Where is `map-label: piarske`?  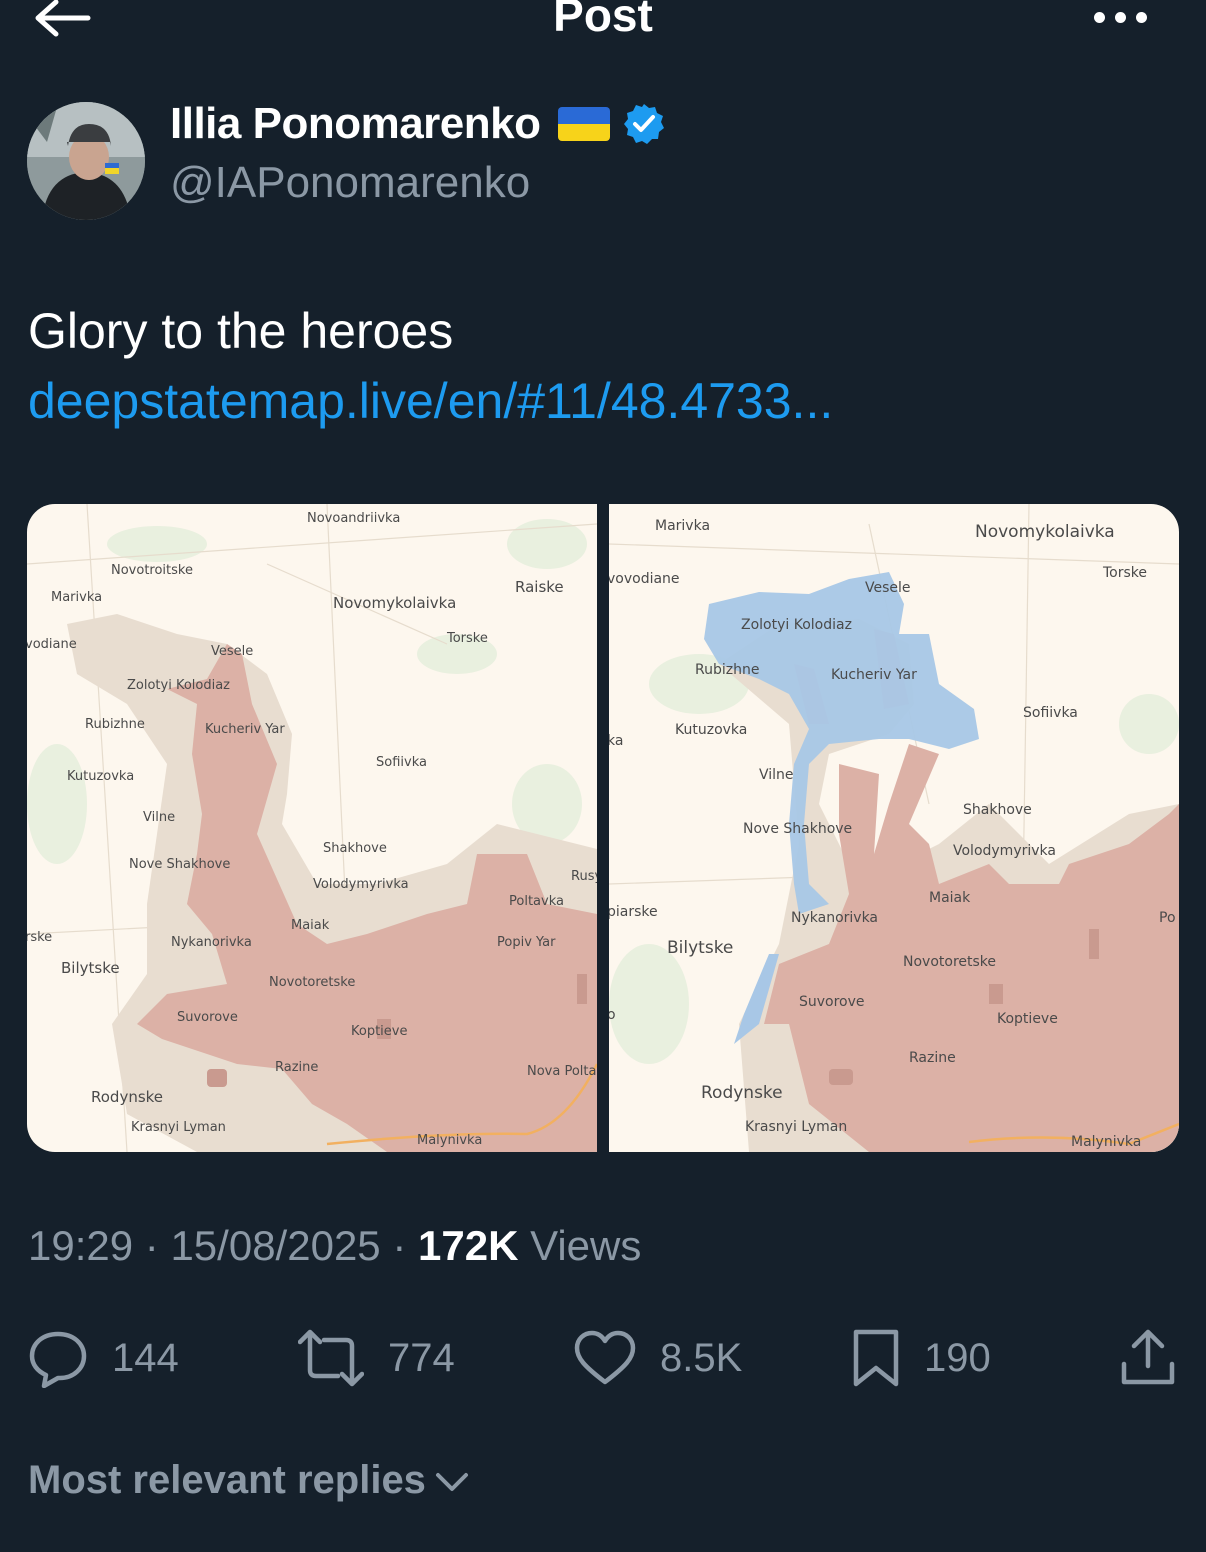 map-label: piarske is located at coordinates (633, 912).